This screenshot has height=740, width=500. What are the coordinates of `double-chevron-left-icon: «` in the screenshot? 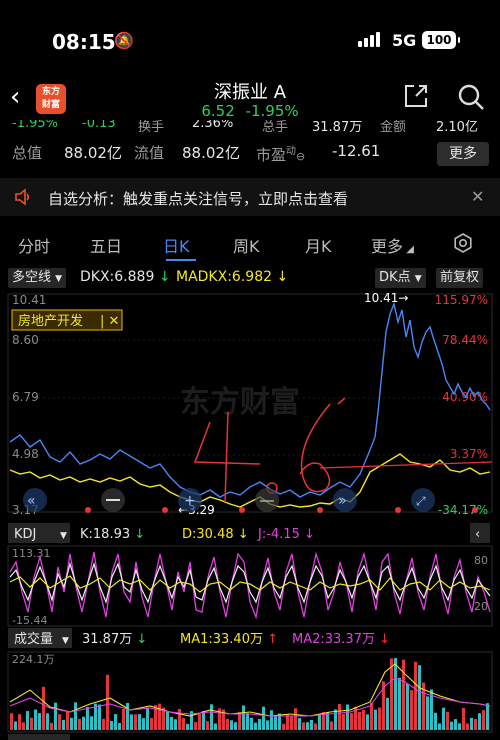 It's located at (31, 501).